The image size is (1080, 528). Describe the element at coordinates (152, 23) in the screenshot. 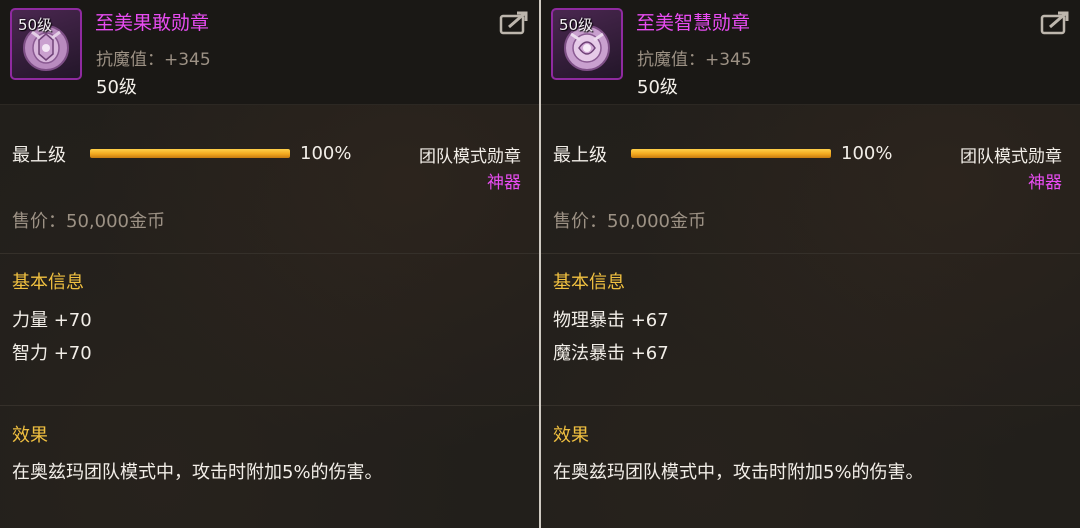

I see `item-name: 至美果敢勋章` at that location.